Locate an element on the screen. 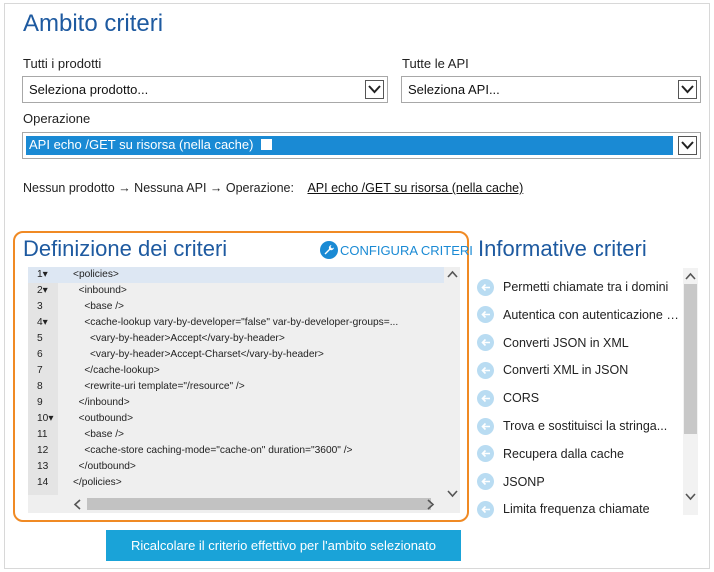 The height and width of the screenshot is (572, 714). code-text: </cache-lookup> is located at coordinates (116, 370).